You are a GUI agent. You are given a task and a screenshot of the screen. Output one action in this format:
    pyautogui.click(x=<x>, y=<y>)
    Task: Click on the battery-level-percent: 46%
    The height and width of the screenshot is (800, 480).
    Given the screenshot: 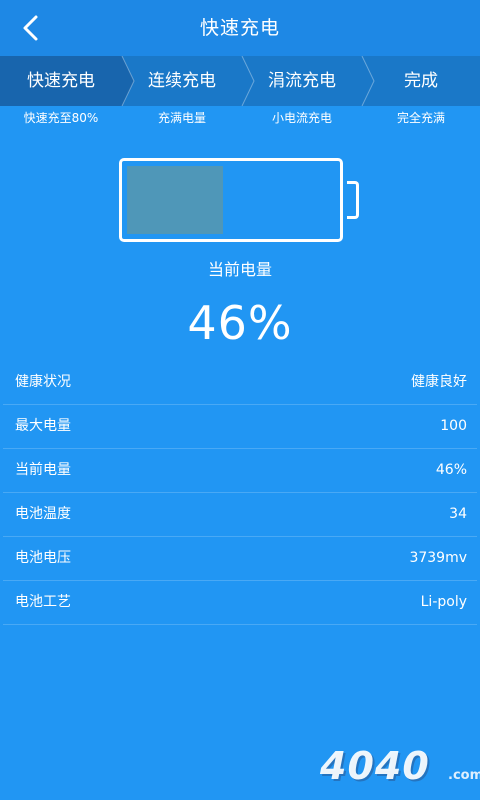 What is the action you would take?
    pyautogui.click(x=240, y=323)
    